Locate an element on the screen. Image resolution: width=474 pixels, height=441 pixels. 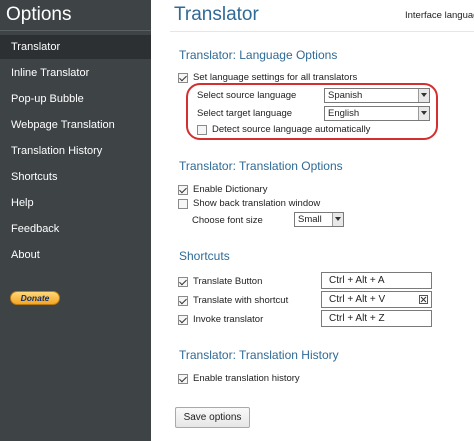
title-divider is located at coordinates (322, 31).